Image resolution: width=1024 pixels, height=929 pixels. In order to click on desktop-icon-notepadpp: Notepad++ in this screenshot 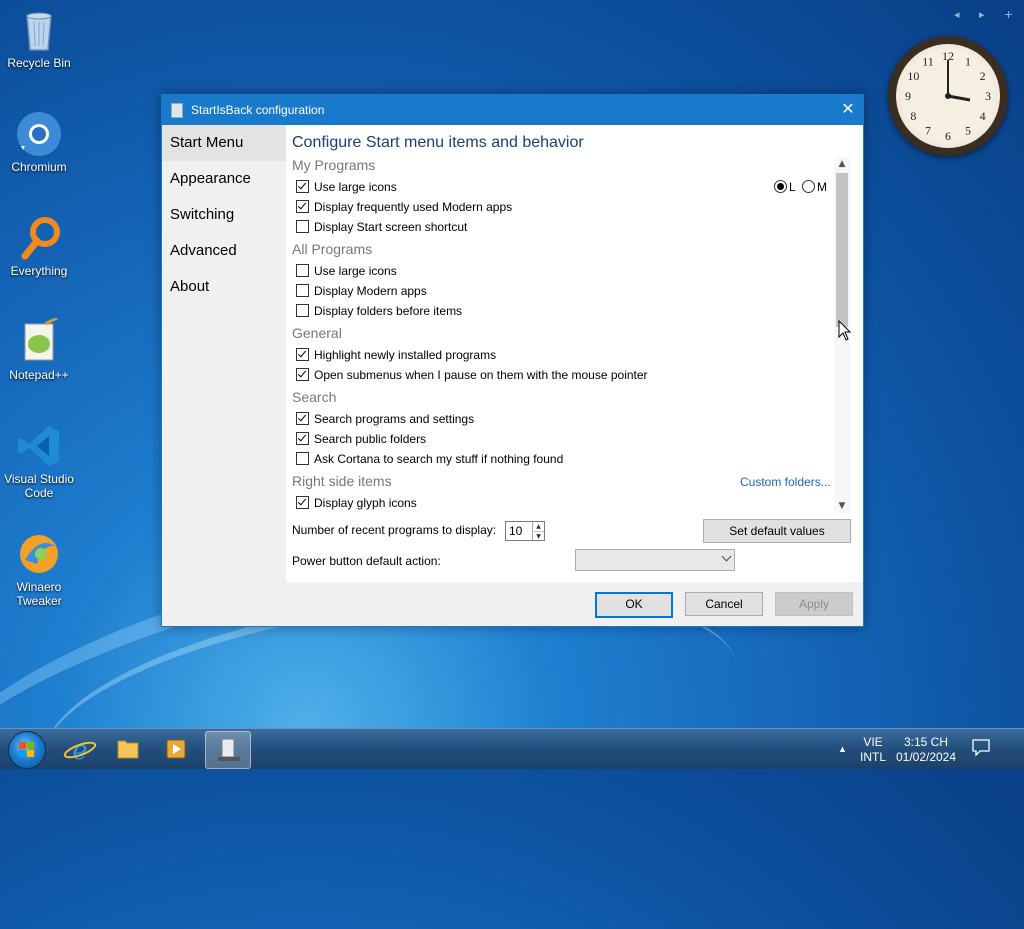, I will do `click(39, 349)`.